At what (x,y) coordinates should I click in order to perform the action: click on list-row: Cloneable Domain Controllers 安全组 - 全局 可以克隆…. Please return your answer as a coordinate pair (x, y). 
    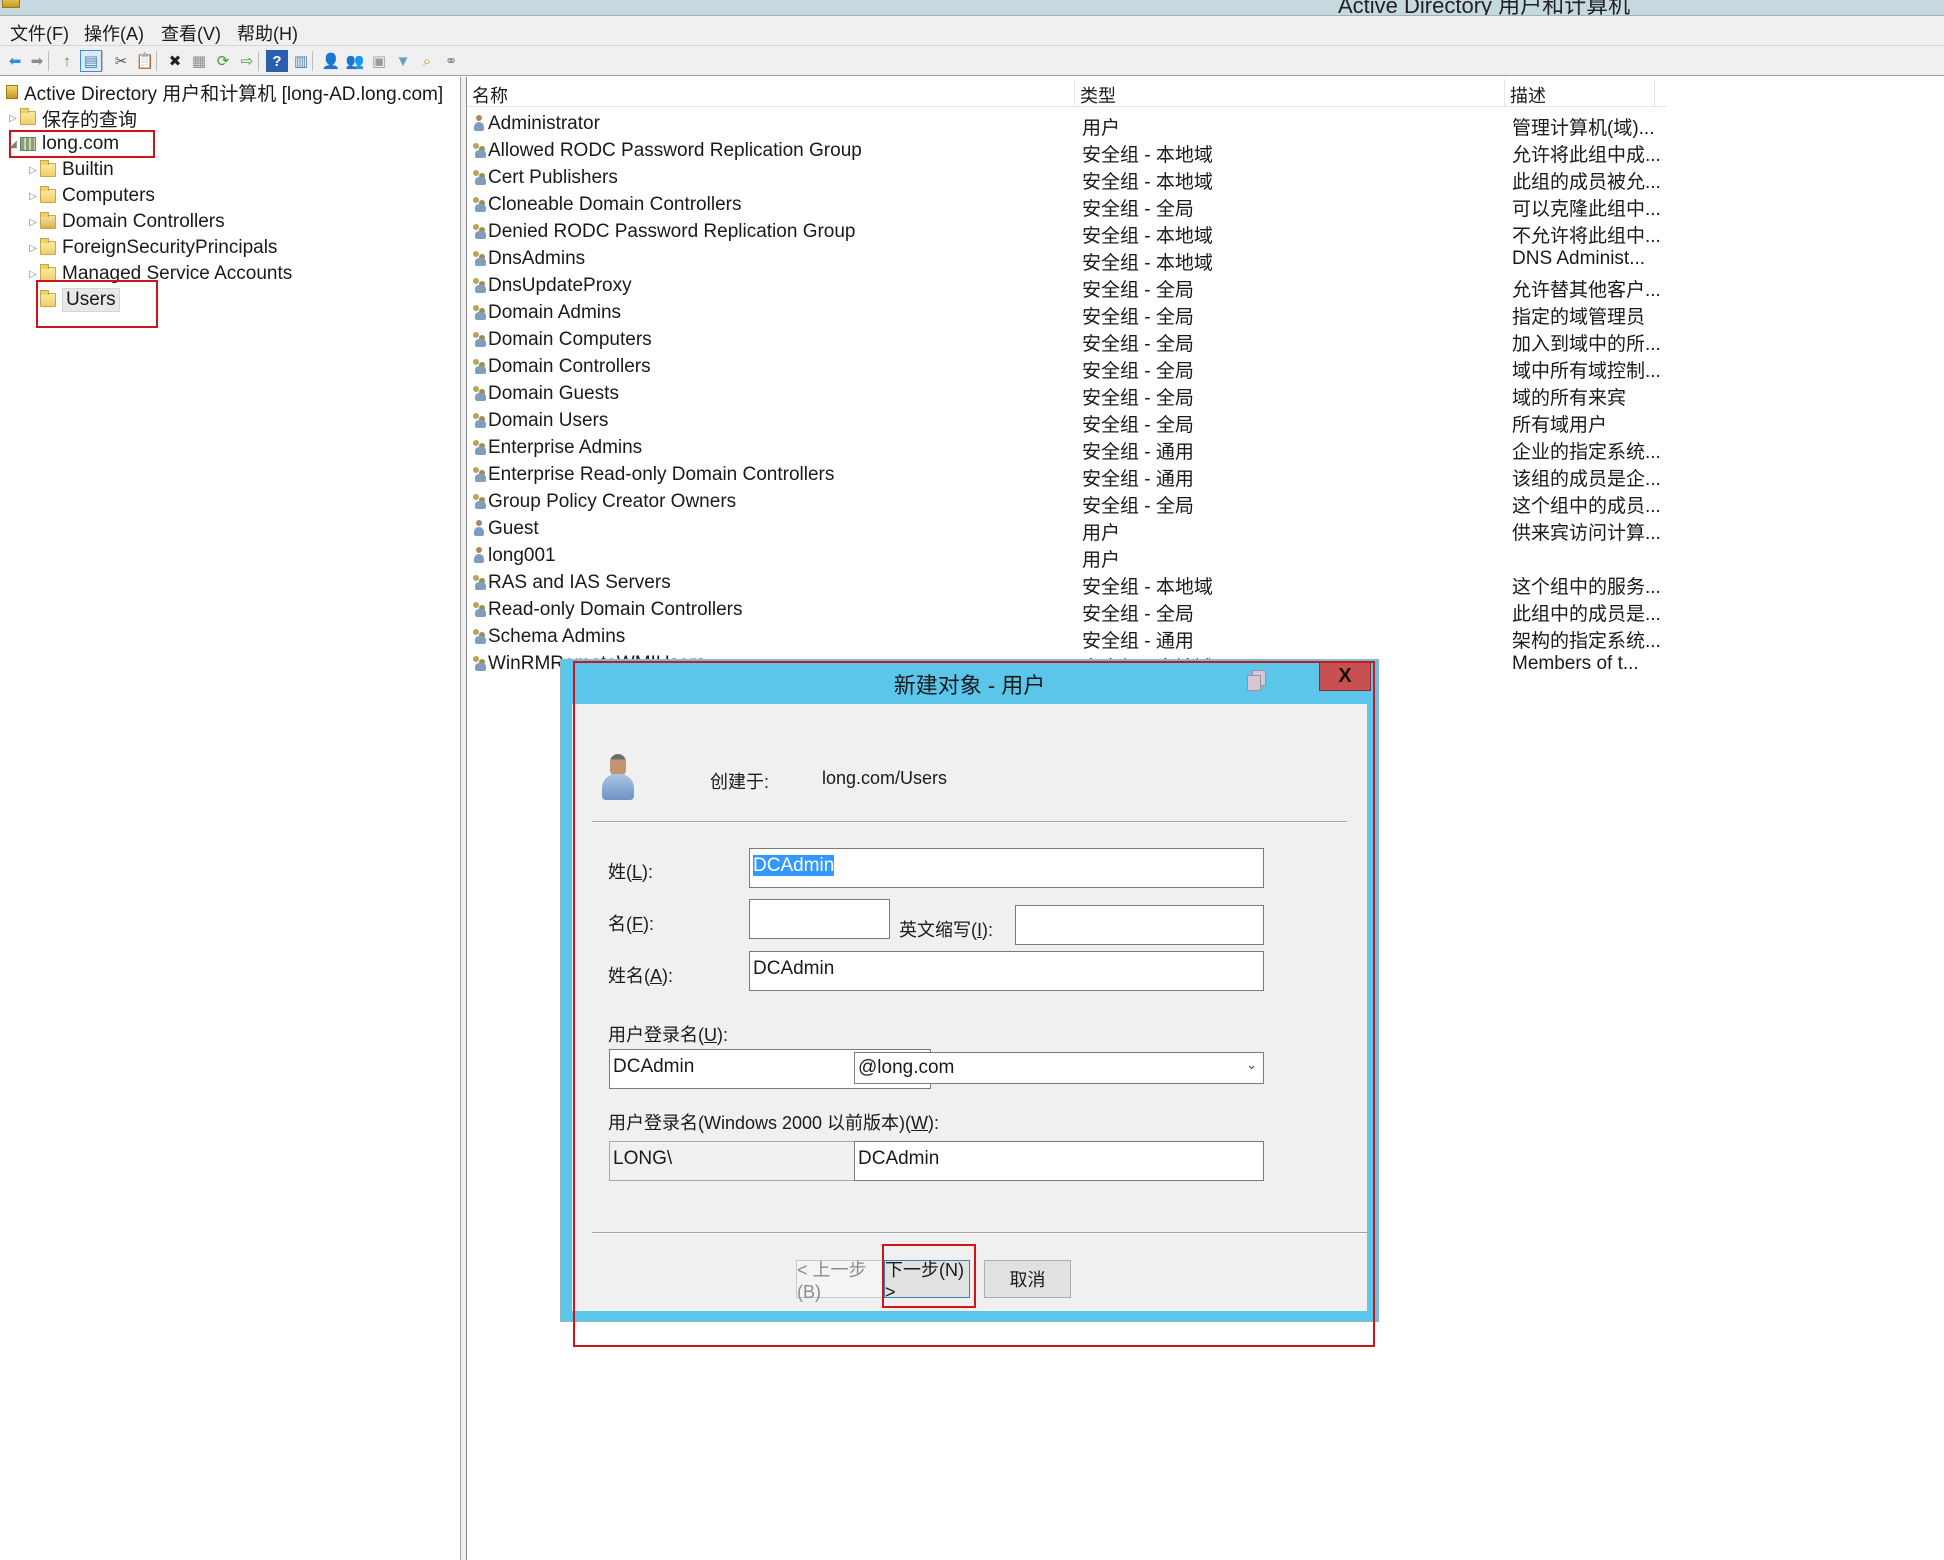
    Looking at the image, I should click on (1205, 206).